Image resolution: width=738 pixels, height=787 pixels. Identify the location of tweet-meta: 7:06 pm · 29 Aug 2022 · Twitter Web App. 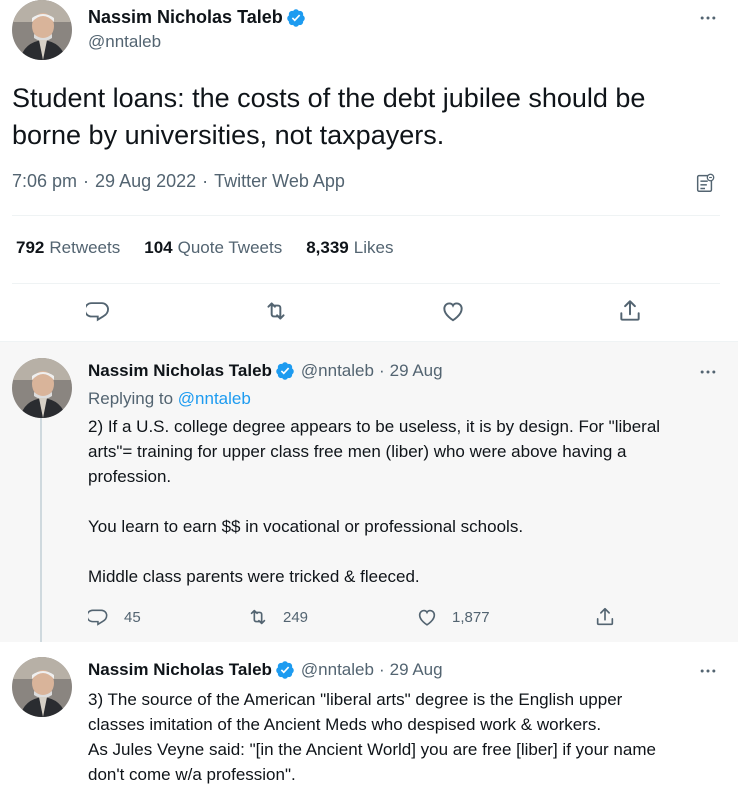
(178, 181).